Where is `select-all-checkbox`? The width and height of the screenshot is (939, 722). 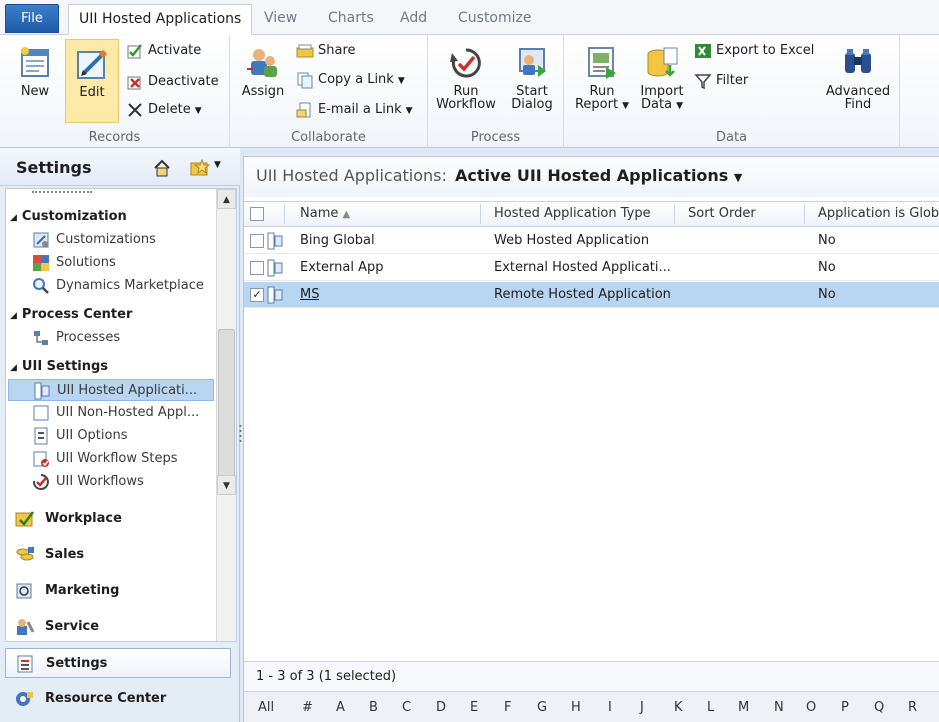 select-all-checkbox is located at coordinates (257, 214).